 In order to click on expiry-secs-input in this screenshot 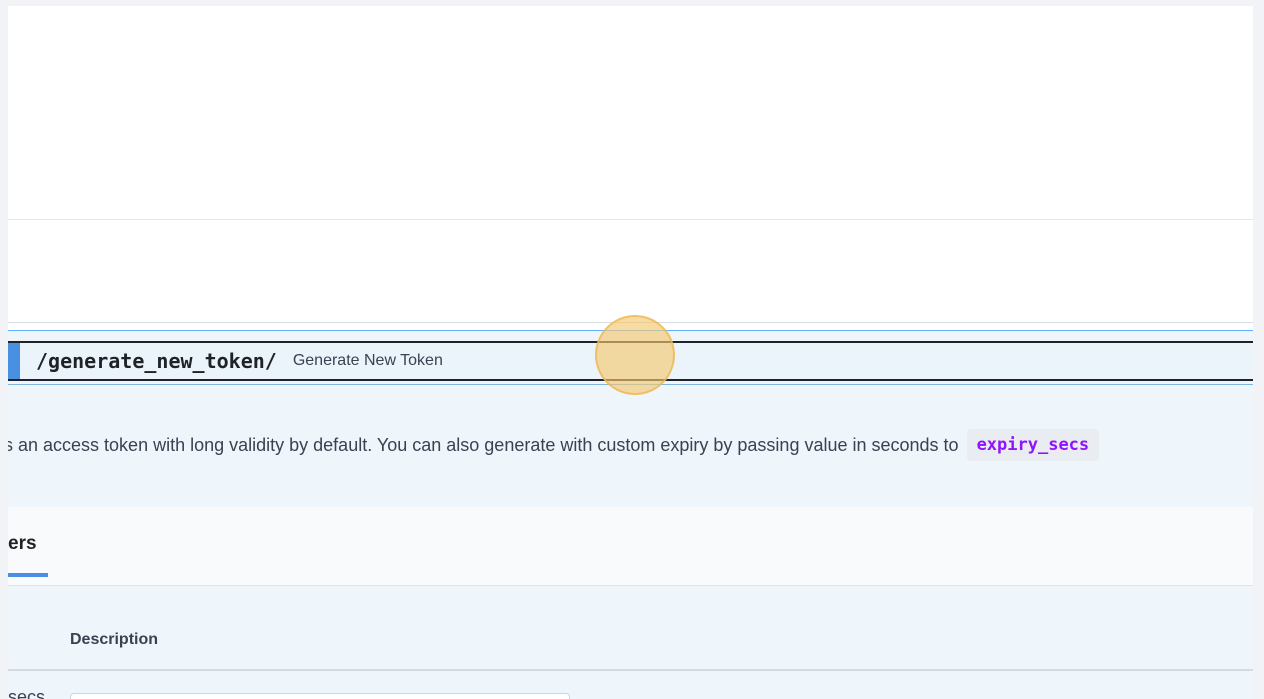, I will do `click(320, 696)`.